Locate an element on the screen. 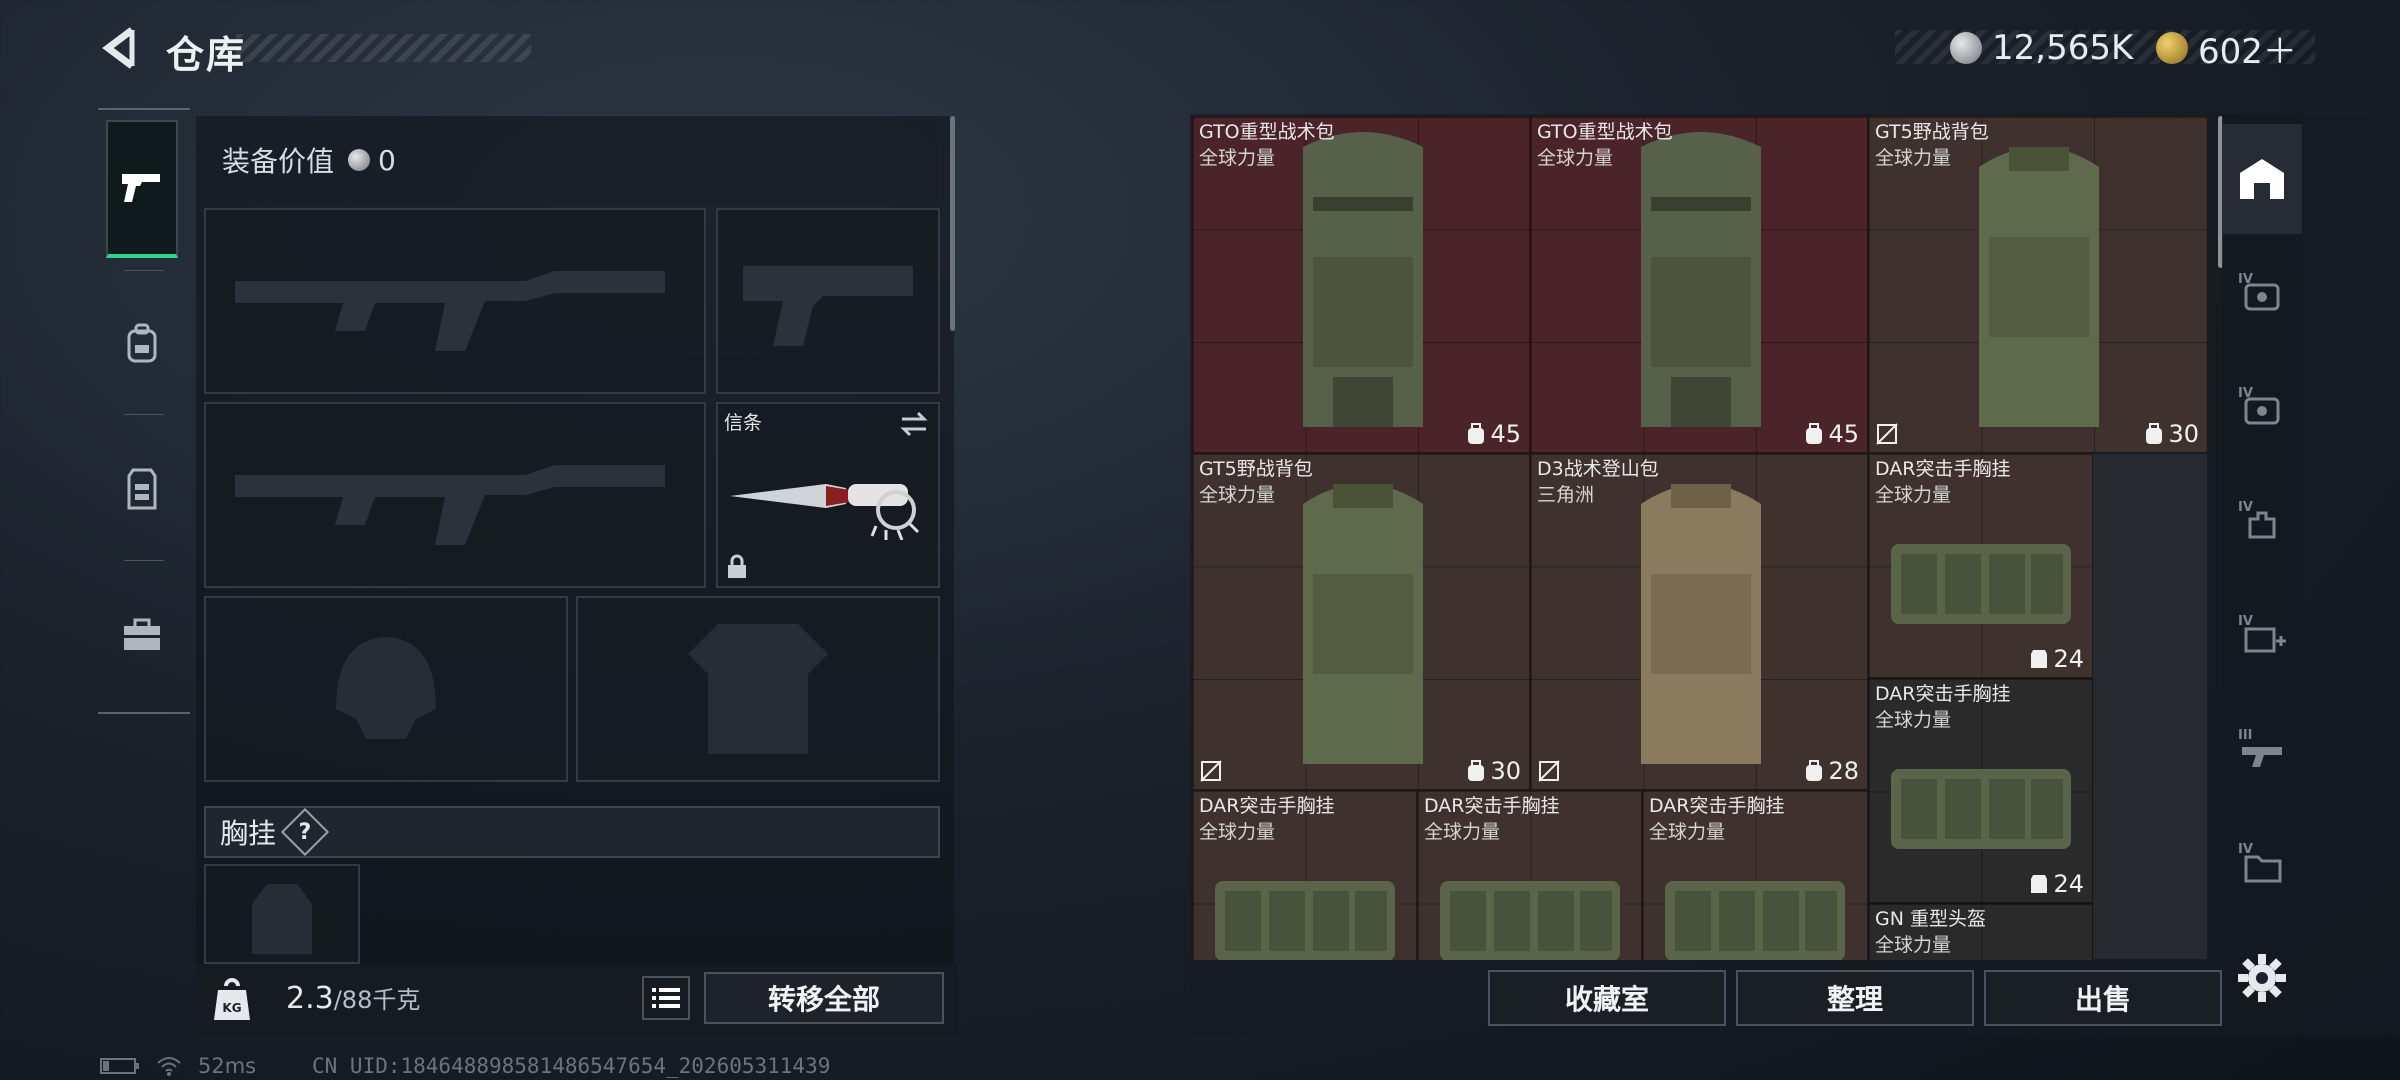 The width and height of the screenshot is (2400, 1080). item-name: GN 重型头盔 is located at coordinates (1930, 919).